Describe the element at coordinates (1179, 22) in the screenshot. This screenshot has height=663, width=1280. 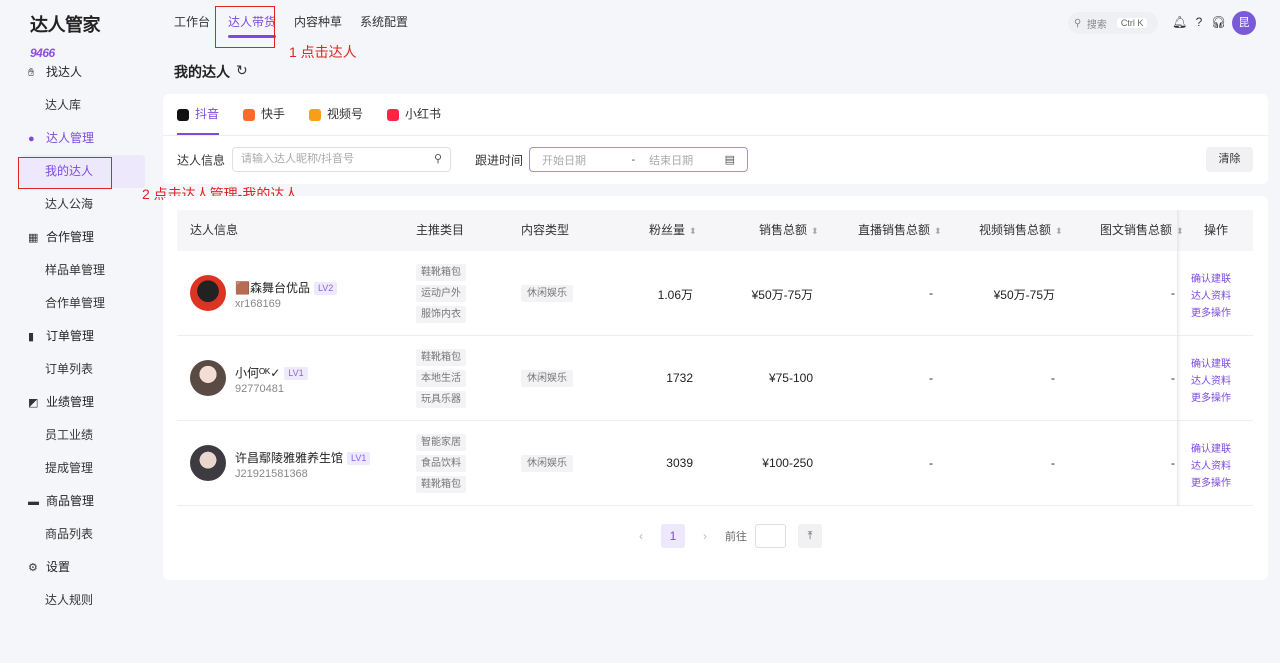
I see `bell-icon: 🔔︎` at that location.